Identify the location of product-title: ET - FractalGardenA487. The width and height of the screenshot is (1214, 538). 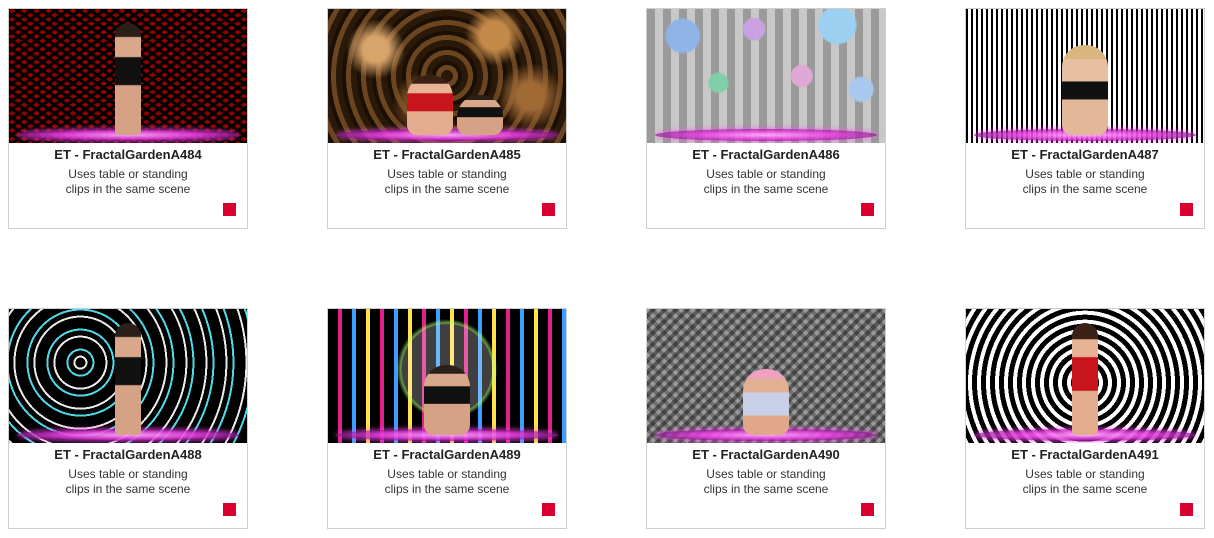
(1085, 154).